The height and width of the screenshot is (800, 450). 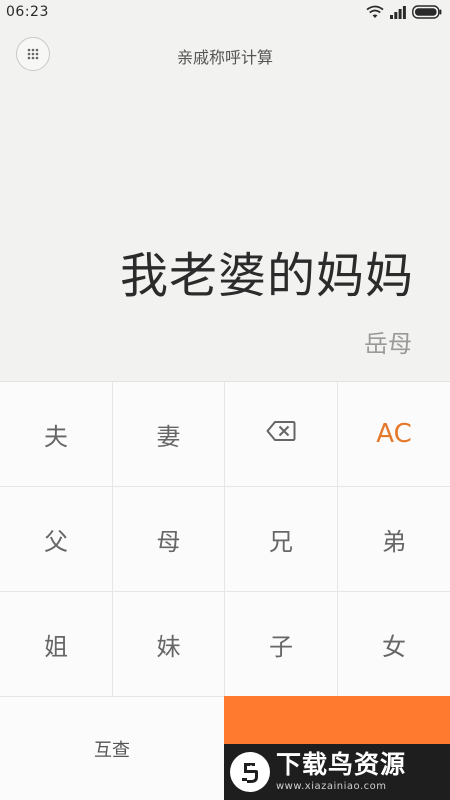 I want to click on watermark-text: 下载鸟资源 www.xiazainiao.com, so click(x=341, y=771).